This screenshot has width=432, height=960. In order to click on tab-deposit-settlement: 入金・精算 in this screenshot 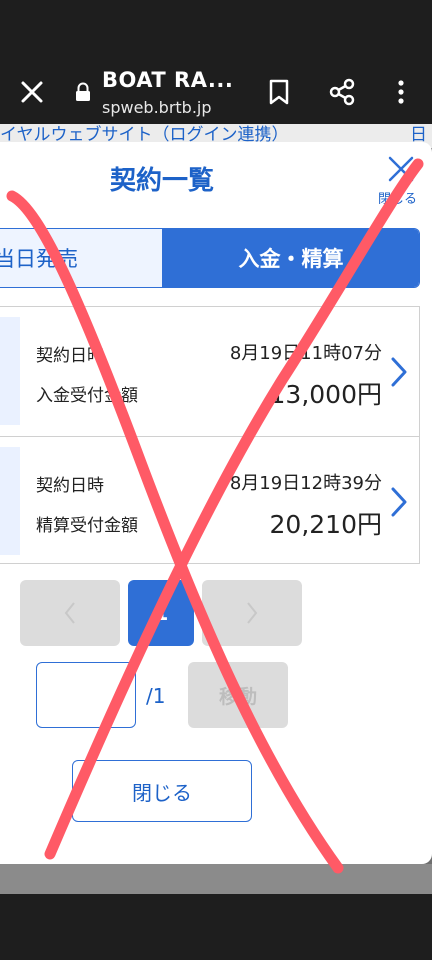, I will do `click(290, 258)`.